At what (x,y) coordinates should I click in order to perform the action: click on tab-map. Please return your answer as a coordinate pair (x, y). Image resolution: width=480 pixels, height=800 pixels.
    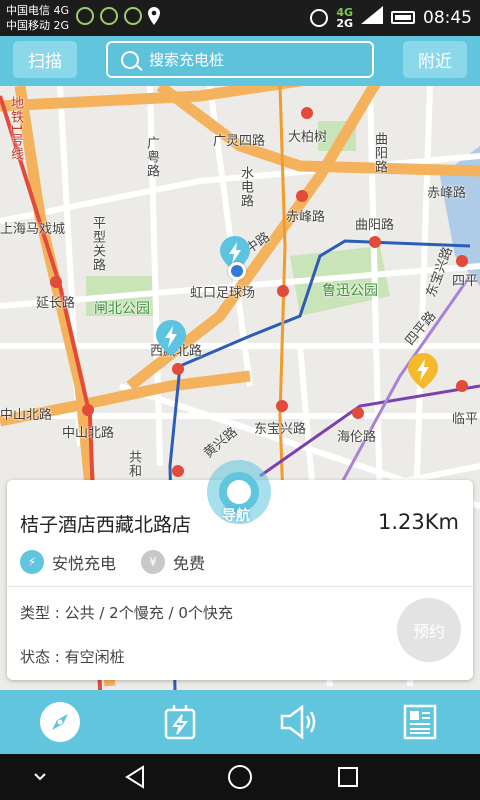
    Looking at the image, I should click on (60, 722).